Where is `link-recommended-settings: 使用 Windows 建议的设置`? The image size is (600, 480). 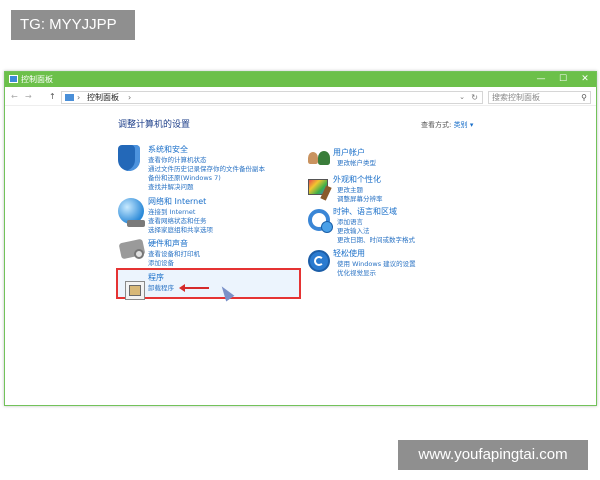
link-recommended-settings: 使用 Windows 建议的设置 is located at coordinates (376, 264).